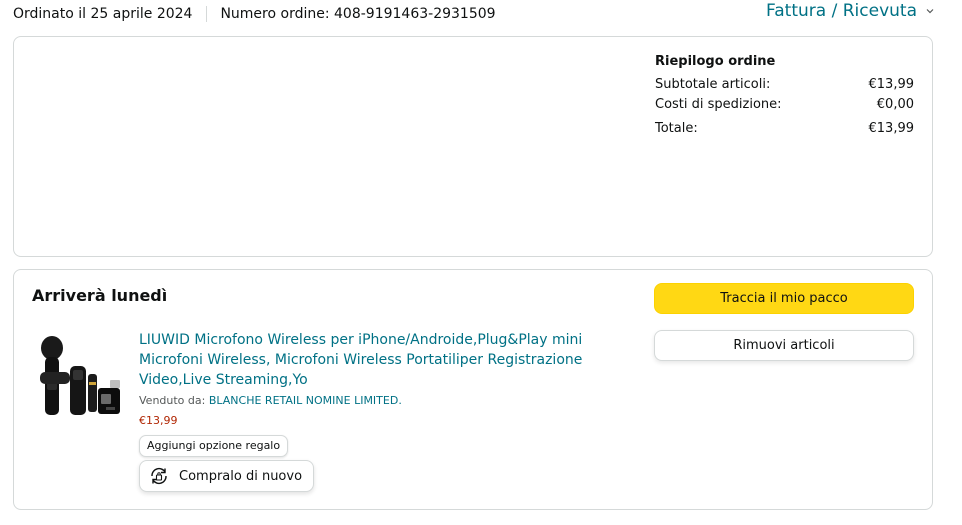 The height and width of the screenshot is (525, 962). What do you see at coordinates (358, 14) in the screenshot?
I see `order-number: Numero ordine: 408-9191463-2931509` at bounding box center [358, 14].